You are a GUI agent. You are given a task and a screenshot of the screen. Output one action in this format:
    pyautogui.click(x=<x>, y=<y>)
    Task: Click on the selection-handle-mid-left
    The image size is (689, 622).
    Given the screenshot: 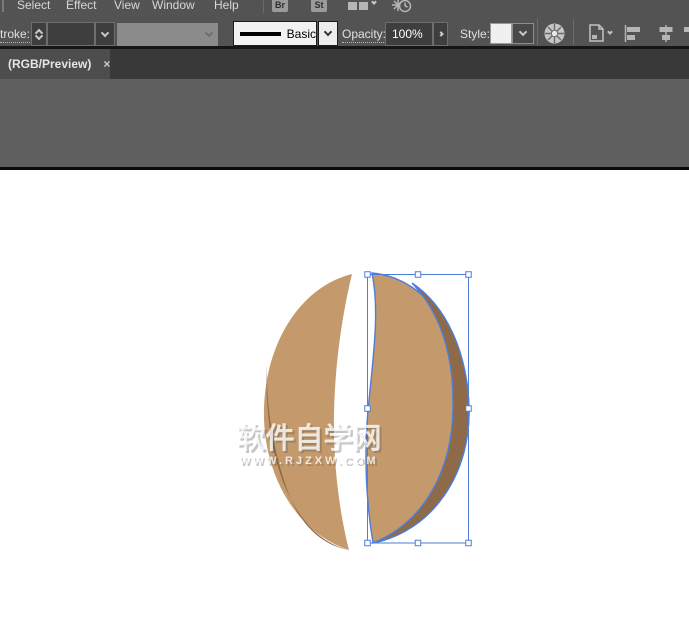 What is the action you would take?
    pyautogui.click(x=367, y=408)
    